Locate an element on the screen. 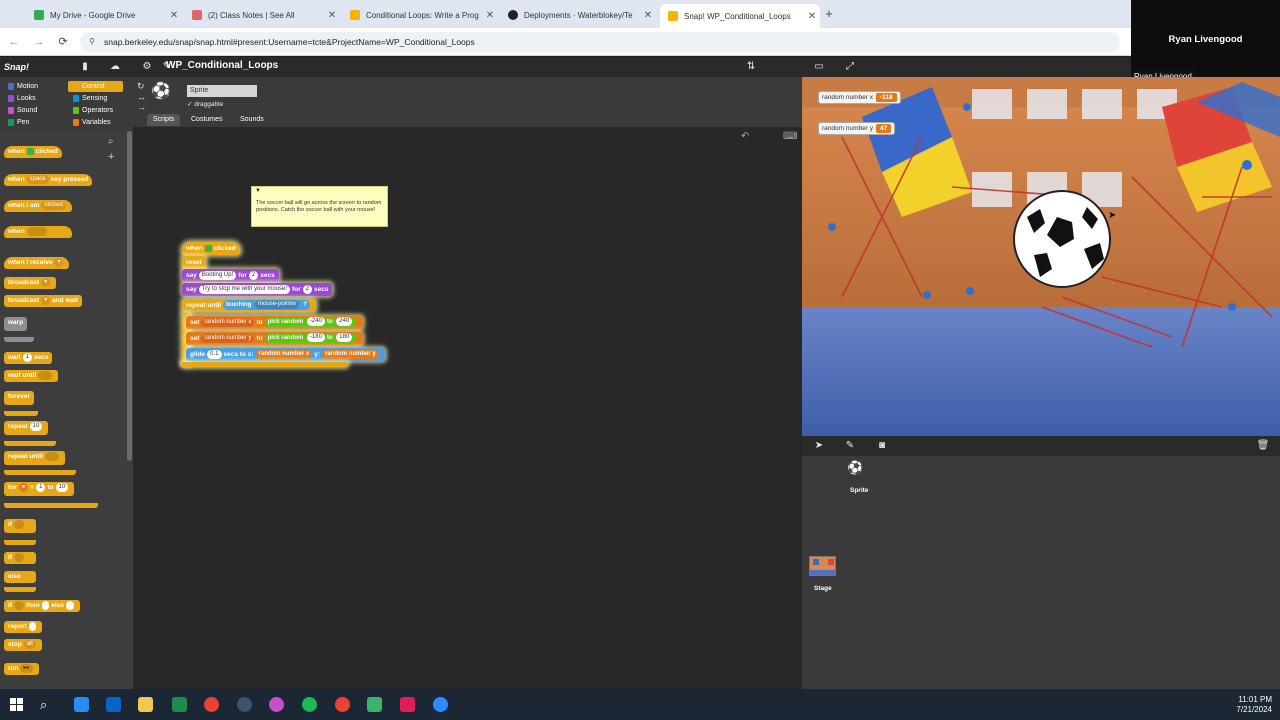 This screenshot has height=720, width=1280. forward-icon: → is located at coordinates (39, 42).